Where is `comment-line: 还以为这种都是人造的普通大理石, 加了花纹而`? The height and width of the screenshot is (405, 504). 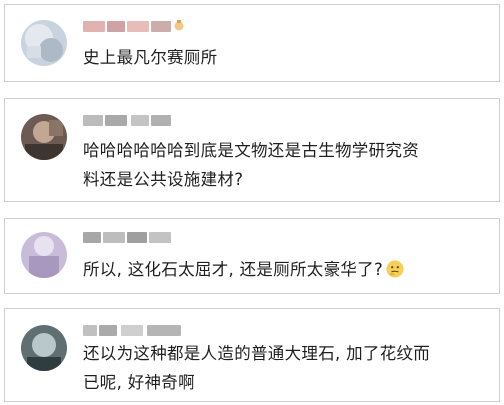 comment-line: 还以为这种都是人造的普通大理石, 加了花纹而 is located at coordinates (257, 353).